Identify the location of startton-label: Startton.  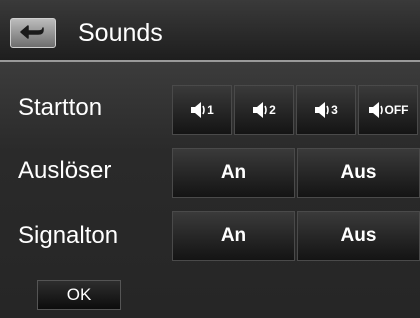
(60, 107).